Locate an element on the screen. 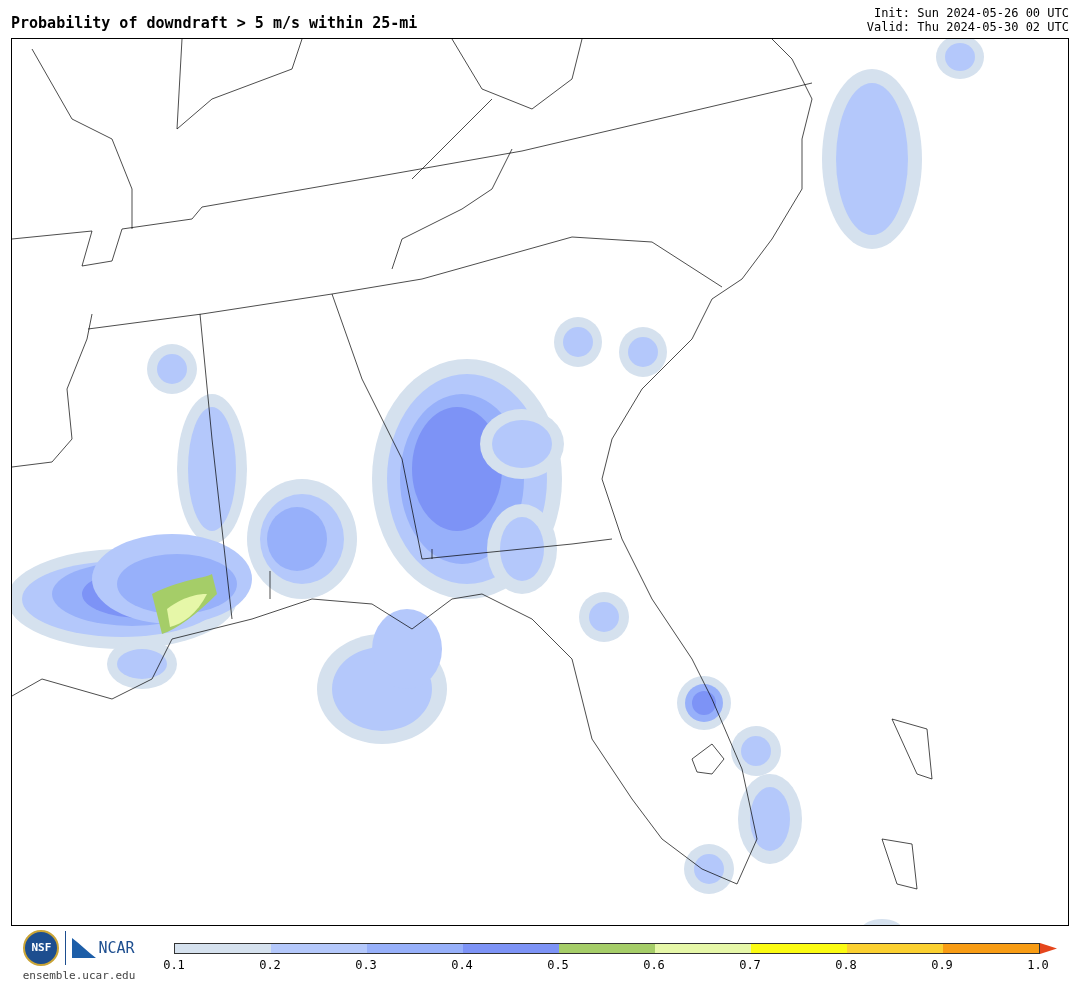  scale-tick-label: 0.5 is located at coordinates (558, 965).